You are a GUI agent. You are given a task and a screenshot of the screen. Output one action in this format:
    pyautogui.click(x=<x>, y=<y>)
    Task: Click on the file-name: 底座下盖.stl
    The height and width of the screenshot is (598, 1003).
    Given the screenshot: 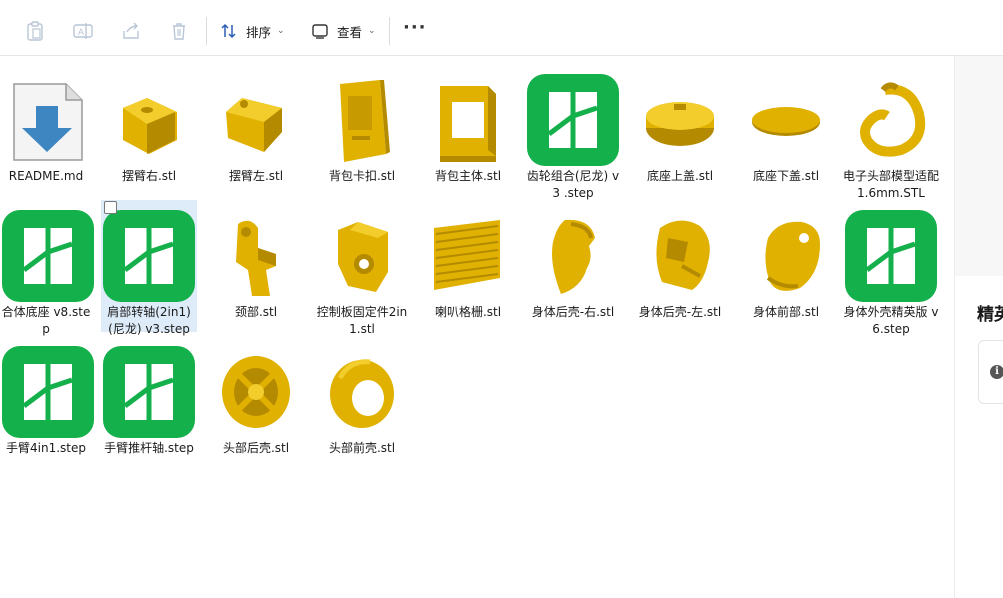 What is the action you would take?
    pyautogui.click(x=786, y=176)
    